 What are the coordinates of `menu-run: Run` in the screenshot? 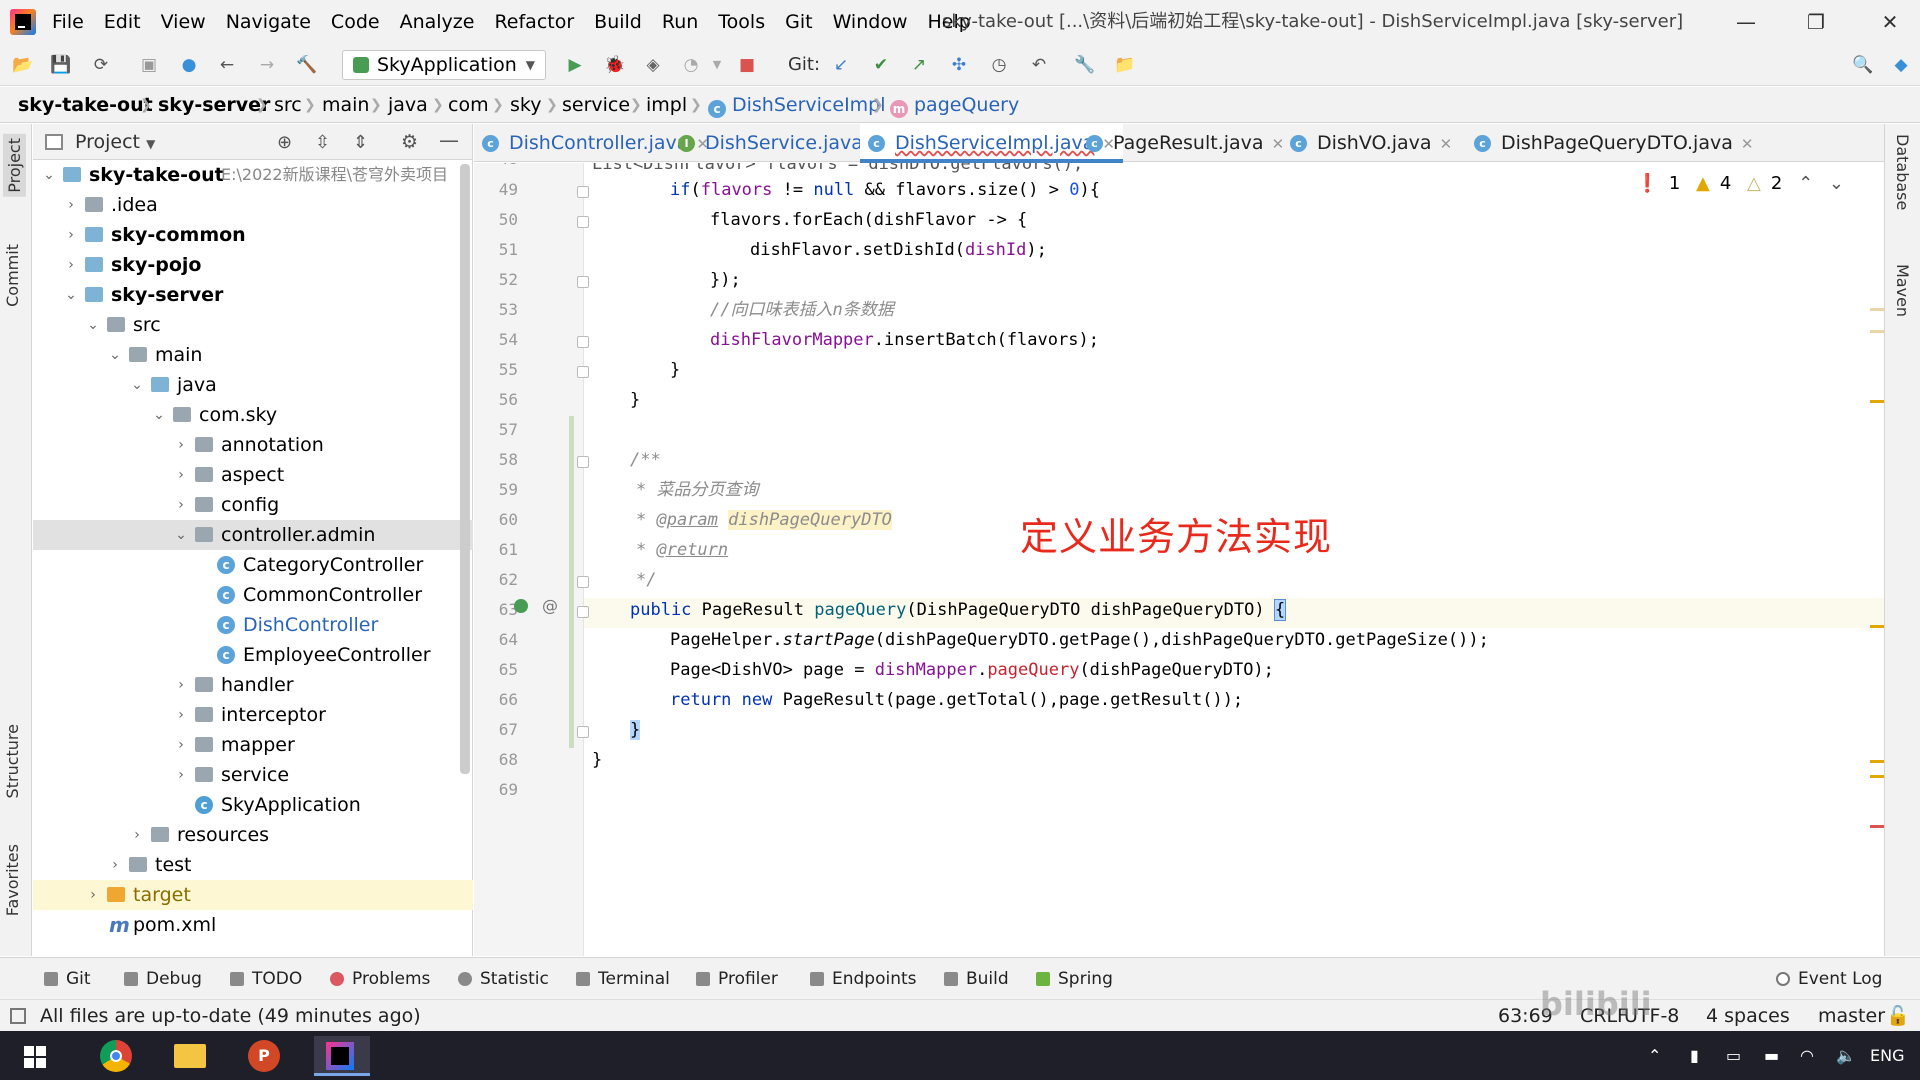 It's located at (680, 22).